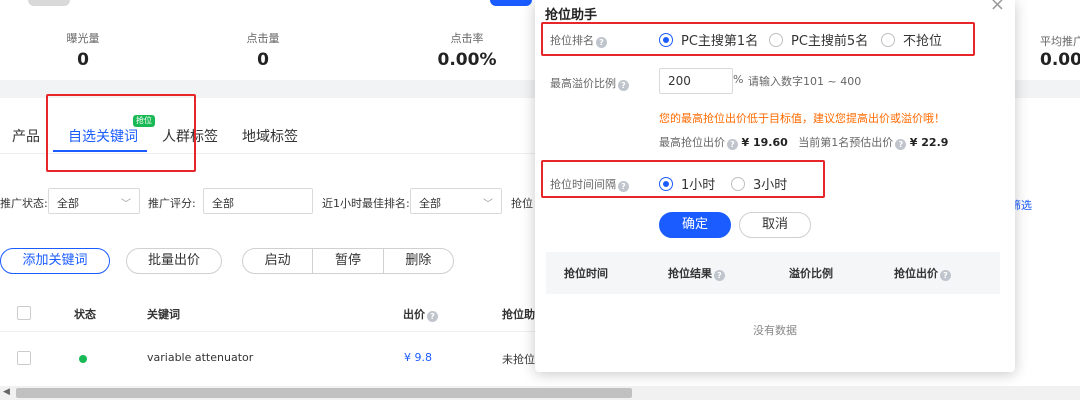 The height and width of the screenshot is (414, 1080). What do you see at coordinates (94, 201) in the screenshot?
I see `filter-status-select: 全部 ﹀` at bounding box center [94, 201].